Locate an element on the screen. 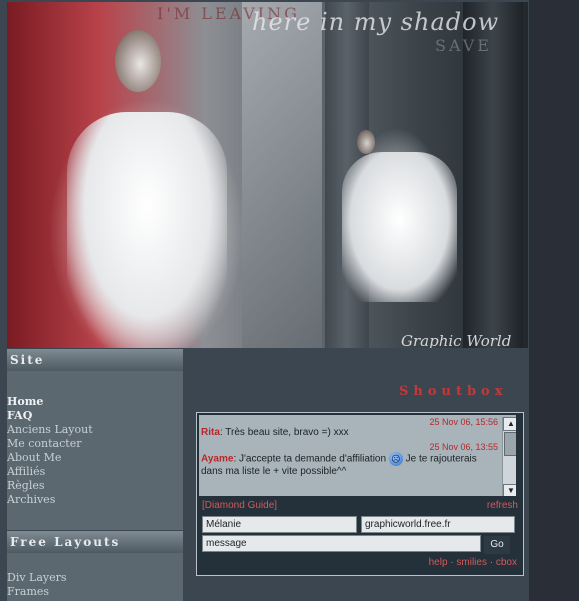 Image resolution: width=579 pixels, height=601 pixels. message-user: Ayame is located at coordinates (217, 459).